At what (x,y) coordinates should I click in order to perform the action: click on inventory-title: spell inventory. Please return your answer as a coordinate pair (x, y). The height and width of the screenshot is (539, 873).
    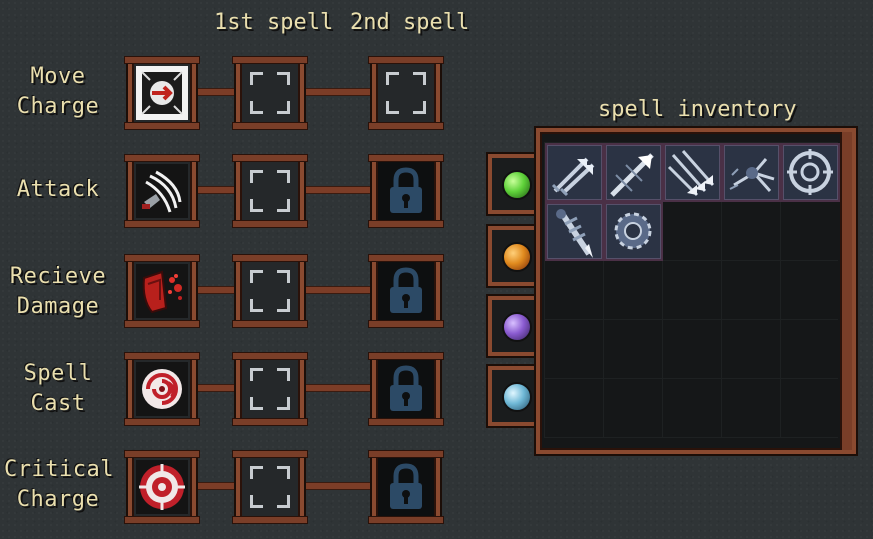
    Looking at the image, I should click on (697, 109).